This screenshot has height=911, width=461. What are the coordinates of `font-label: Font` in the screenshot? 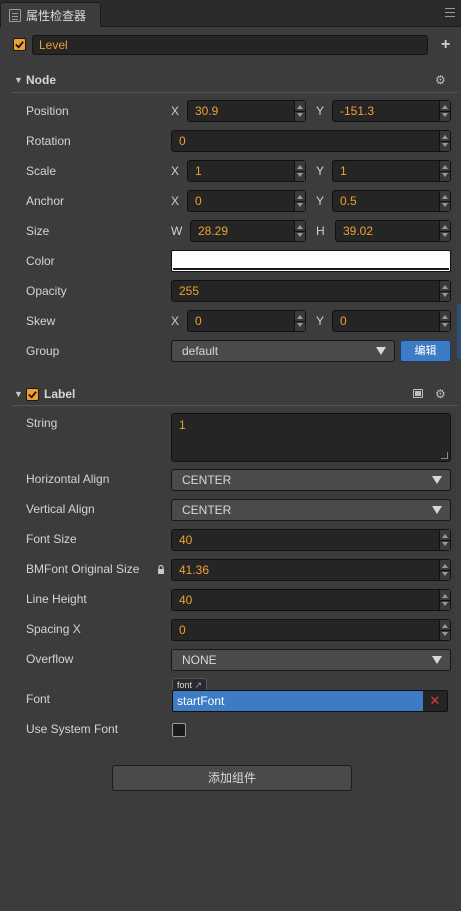 It's located at (38, 699).